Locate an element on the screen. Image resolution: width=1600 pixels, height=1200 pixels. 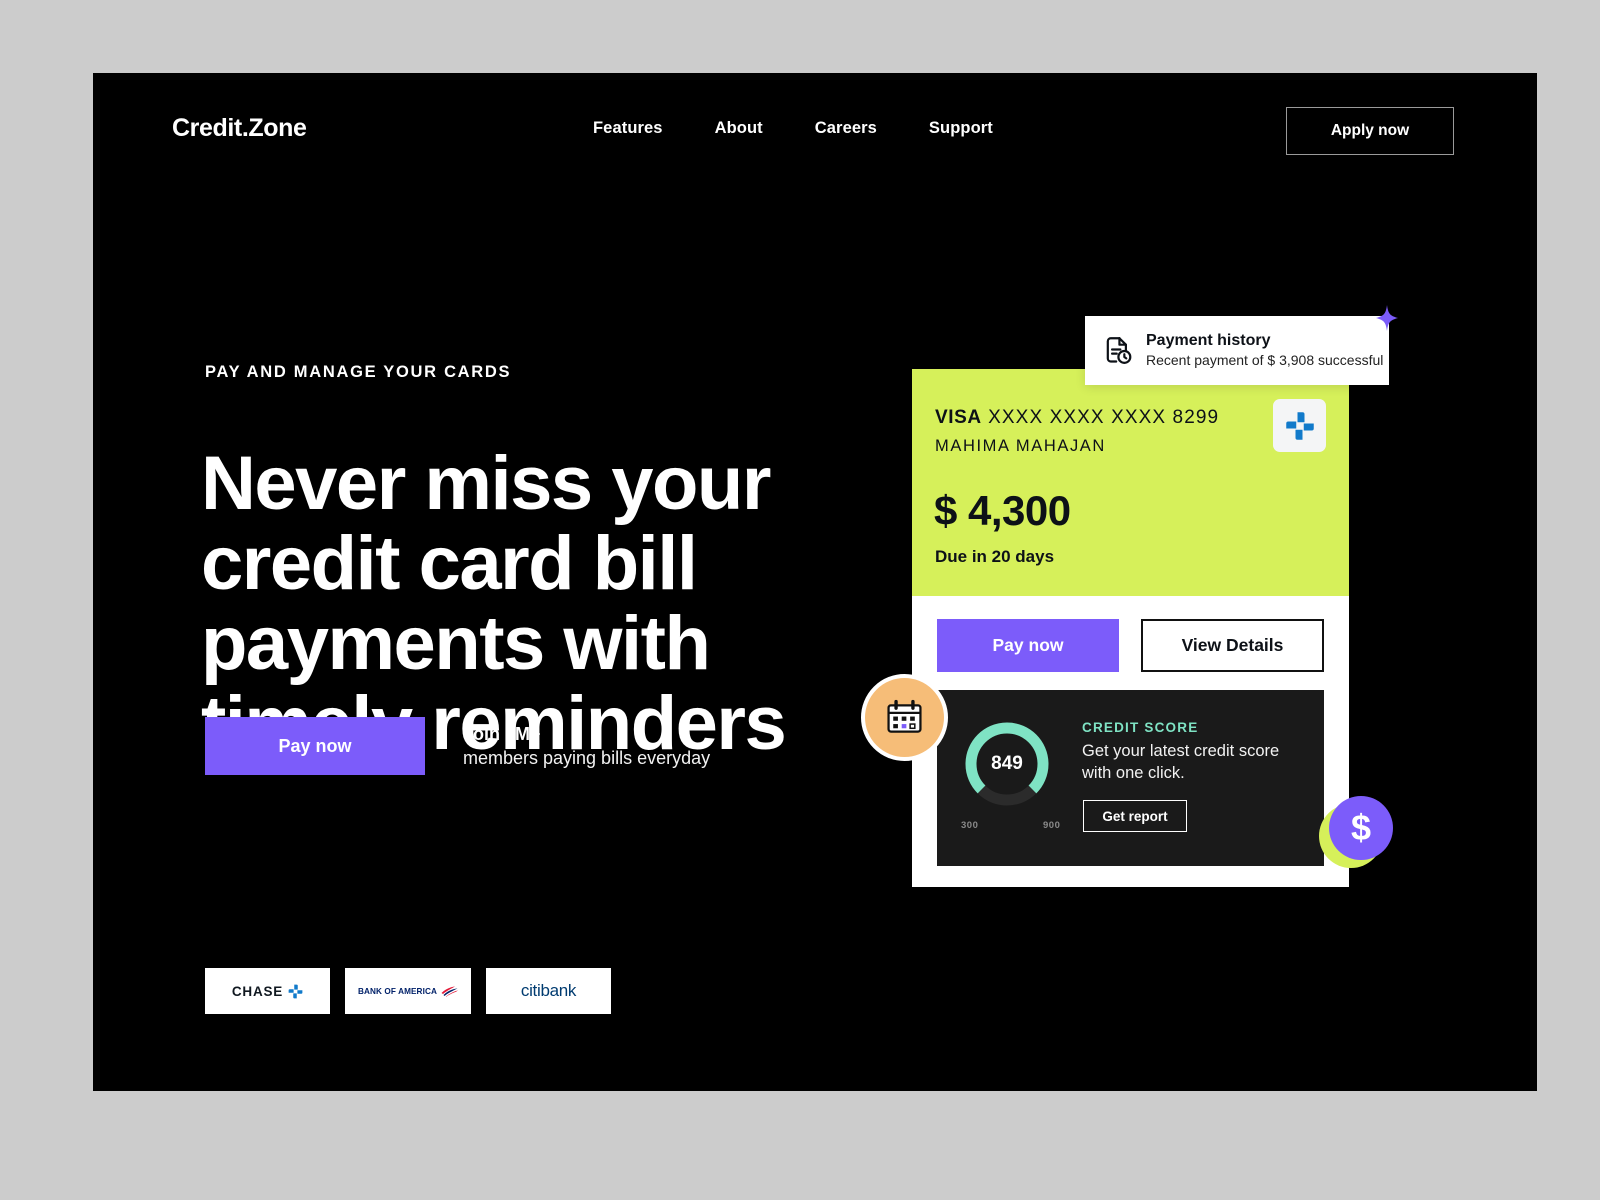
nav-item-features: Features is located at coordinates (628, 128).